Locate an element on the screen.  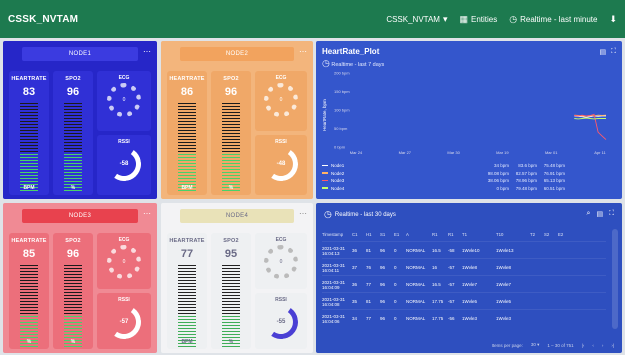
heartrate-value: 85 is located at coordinates (29, 254).